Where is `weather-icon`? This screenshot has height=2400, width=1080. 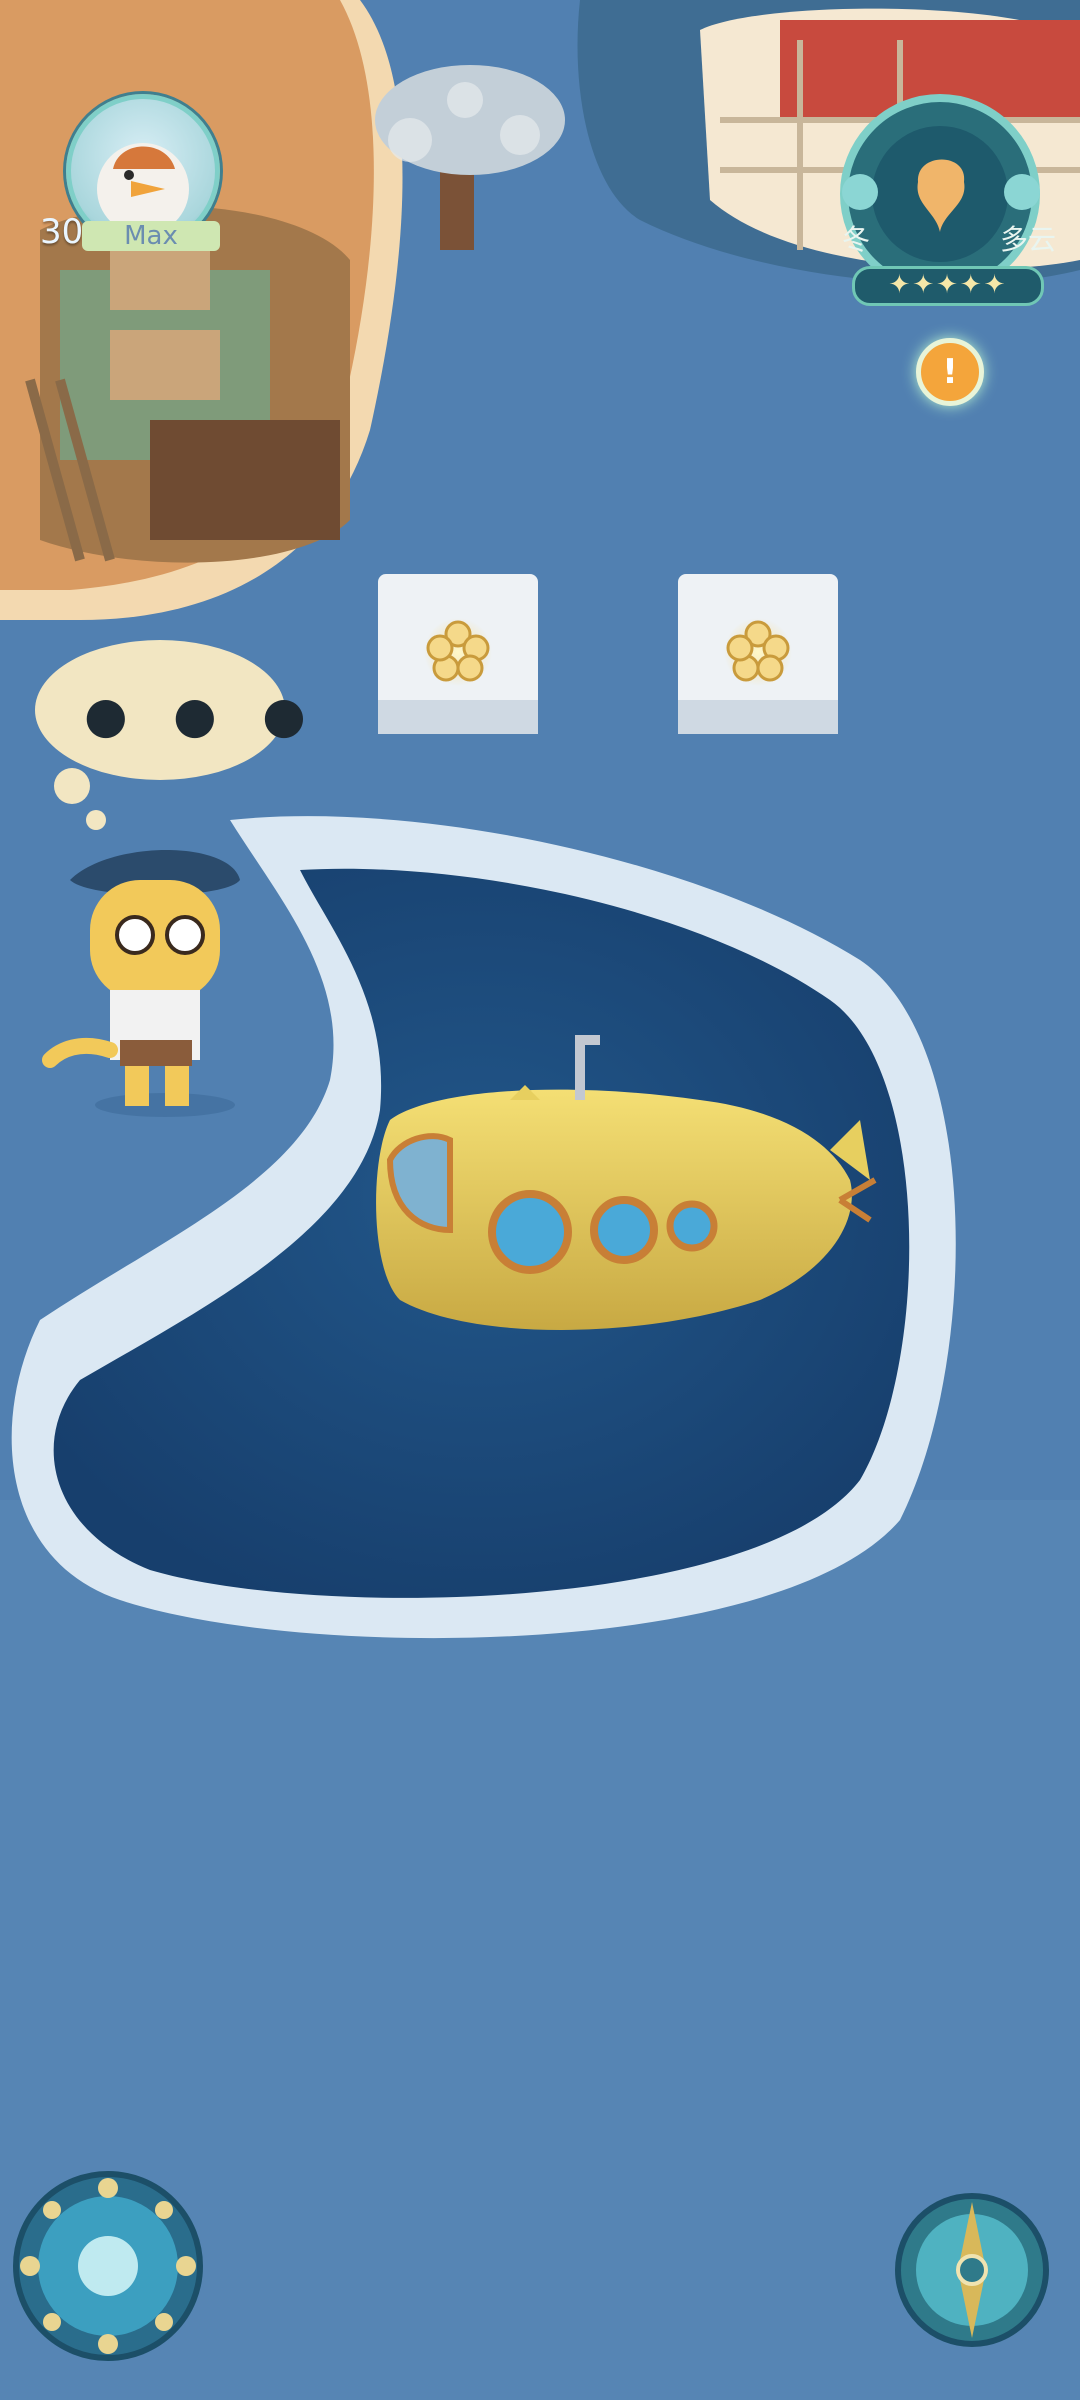
weather-icon is located at coordinates (940, 192).